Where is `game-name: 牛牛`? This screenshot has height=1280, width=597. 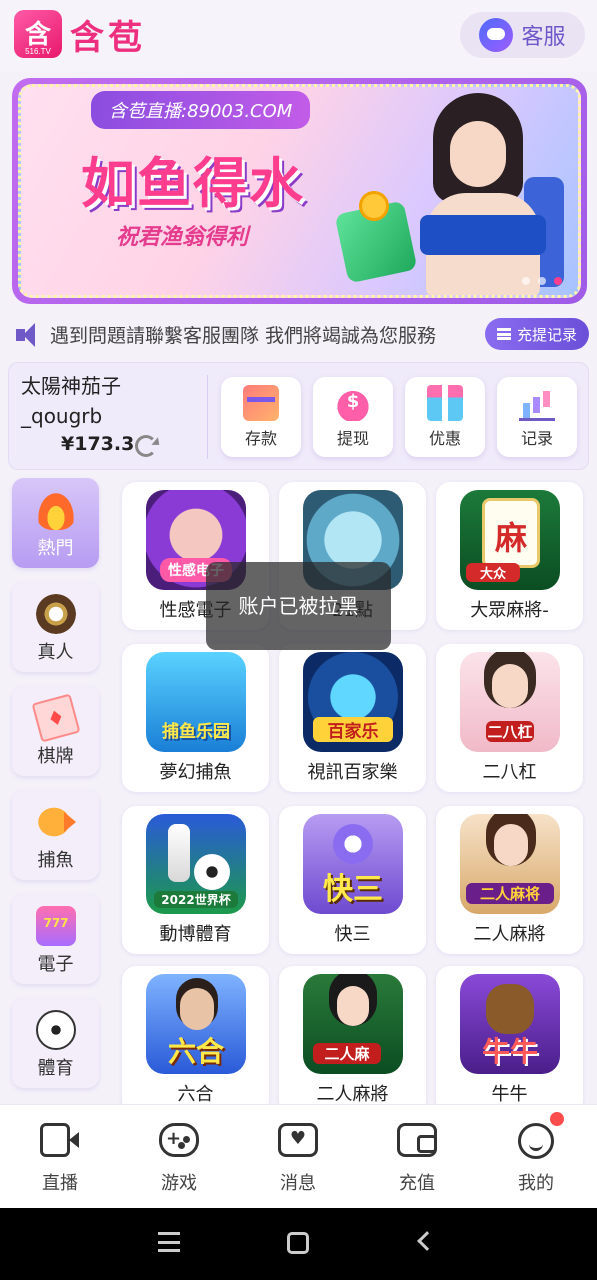 game-name: 牛牛 is located at coordinates (509, 1094).